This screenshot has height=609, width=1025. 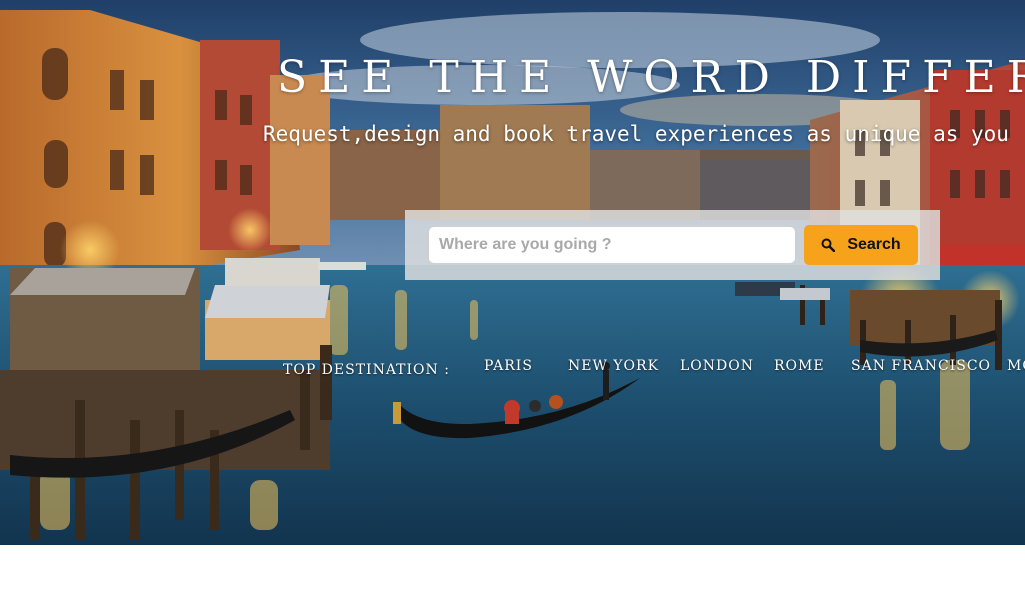 I want to click on destination-link-mo: MO, so click(x=1016, y=366).